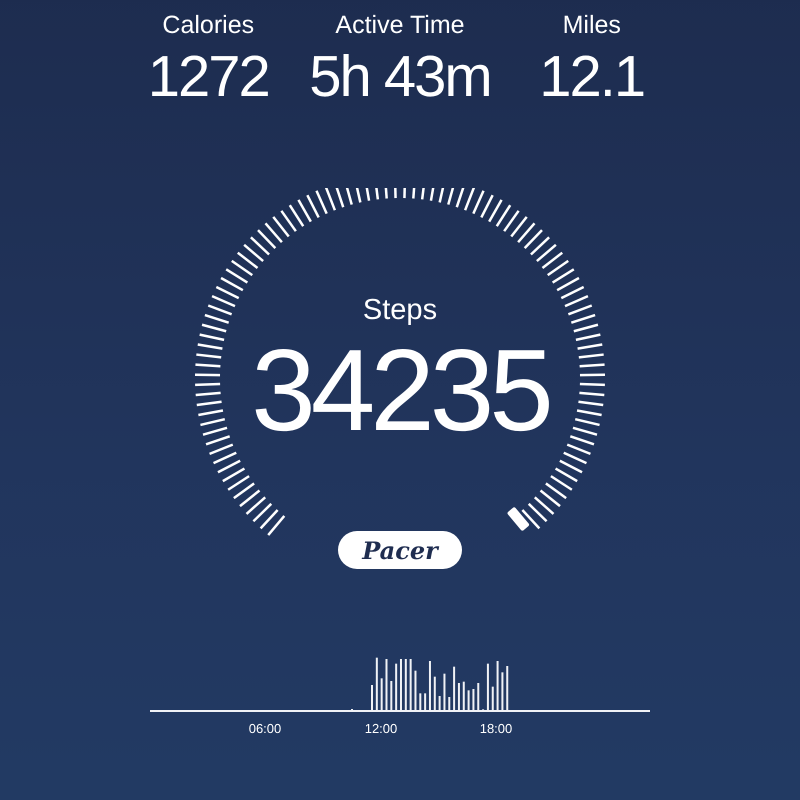  What do you see at coordinates (400, 25) in the screenshot?
I see `stat-label: Active Time` at bounding box center [400, 25].